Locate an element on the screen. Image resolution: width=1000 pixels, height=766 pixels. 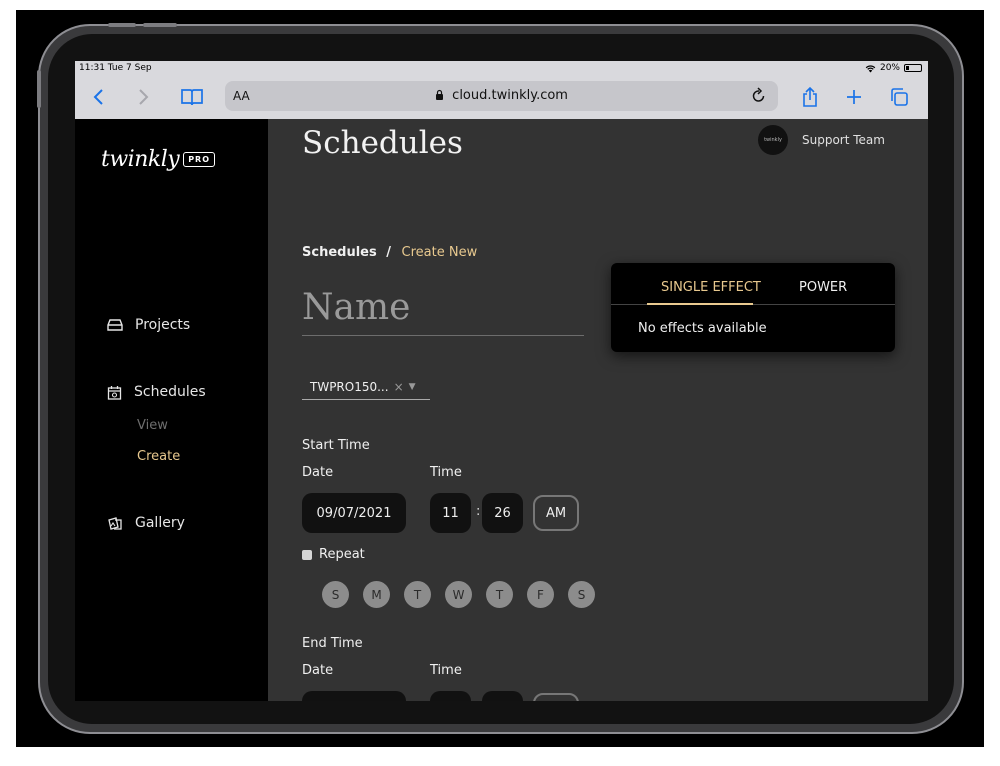
support-label: Support Team is located at coordinates (843, 140).